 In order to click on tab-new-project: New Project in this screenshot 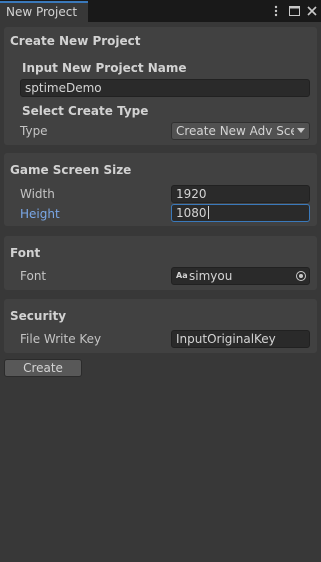, I will do `click(44, 11)`.